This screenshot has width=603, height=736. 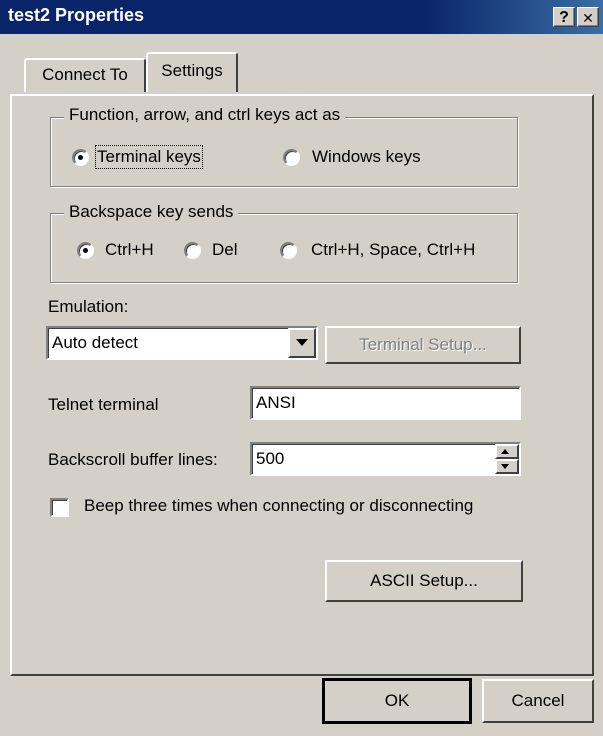 I want to click on ok-button: OK, so click(x=397, y=701).